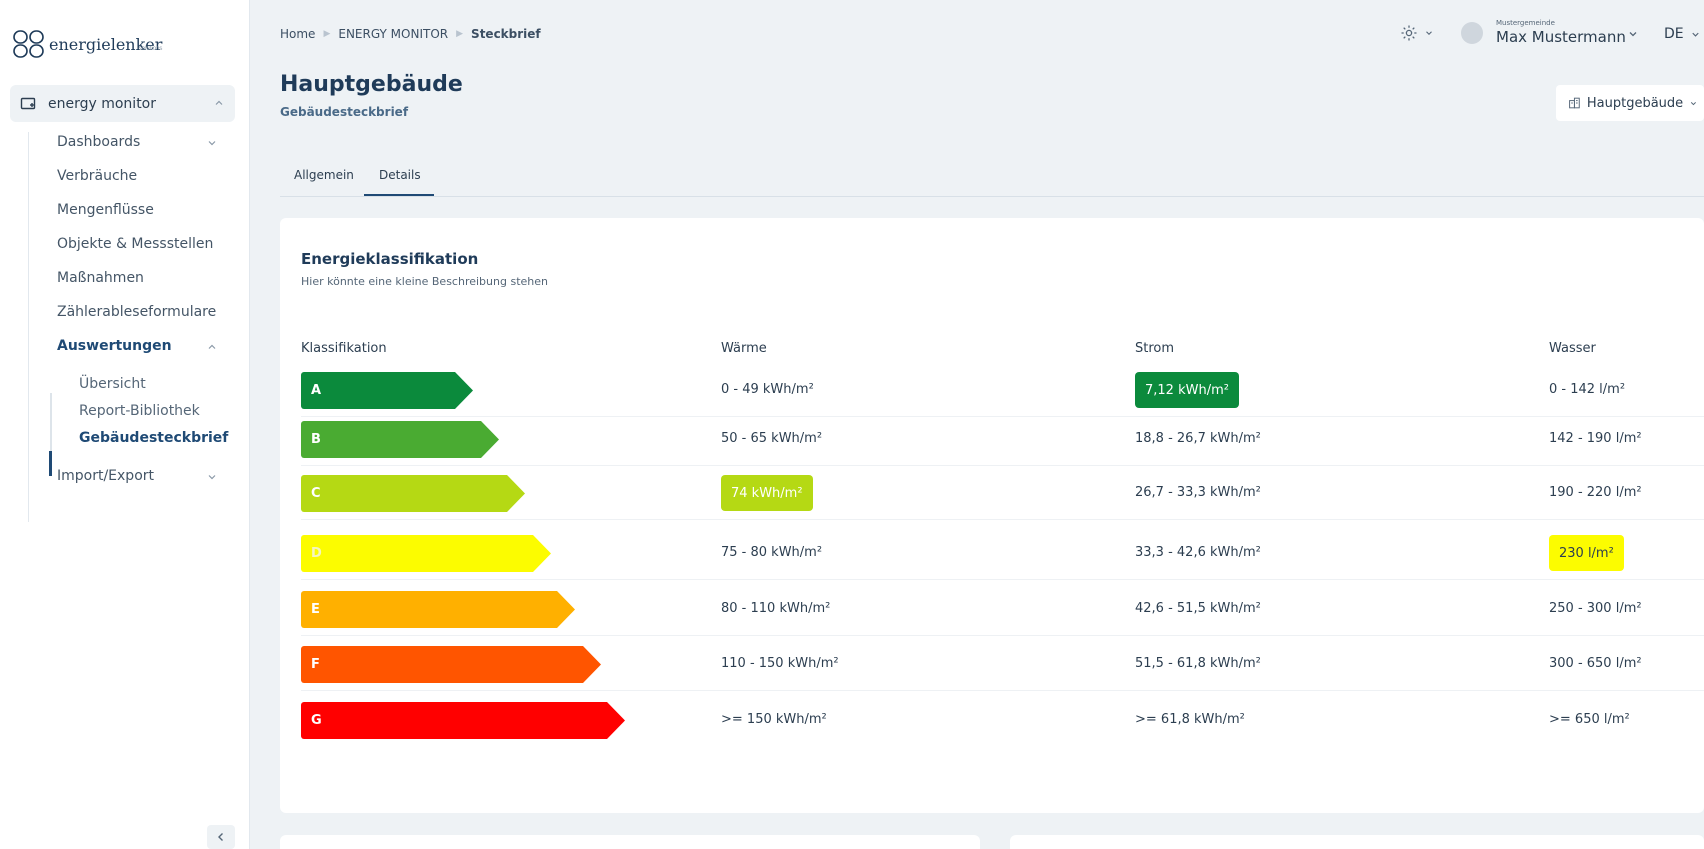 The image size is (1704, 849). Describe the element at coordinates (1190, 719) in the screenshot. I see `strom-value: >= 61,8 kWh/m²` at that location.